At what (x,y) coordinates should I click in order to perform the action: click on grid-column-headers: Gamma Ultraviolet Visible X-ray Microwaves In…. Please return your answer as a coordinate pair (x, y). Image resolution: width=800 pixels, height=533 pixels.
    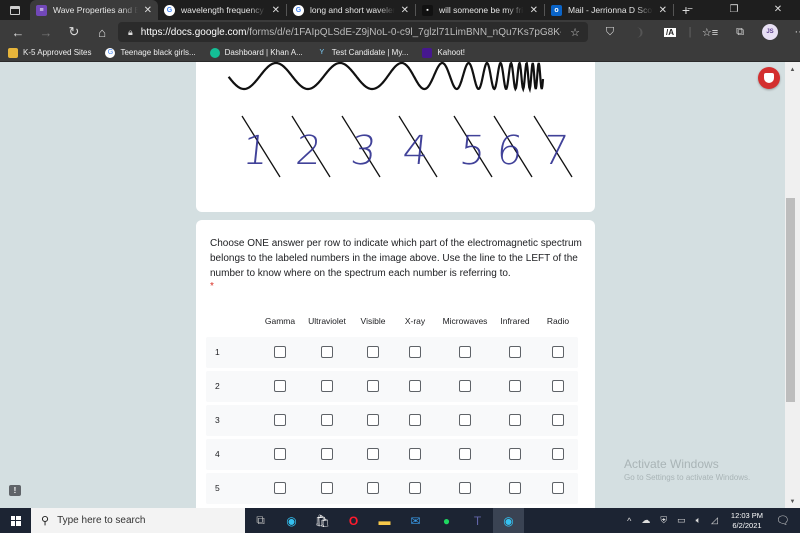
    Looking at the image, I should click on (395, 323).